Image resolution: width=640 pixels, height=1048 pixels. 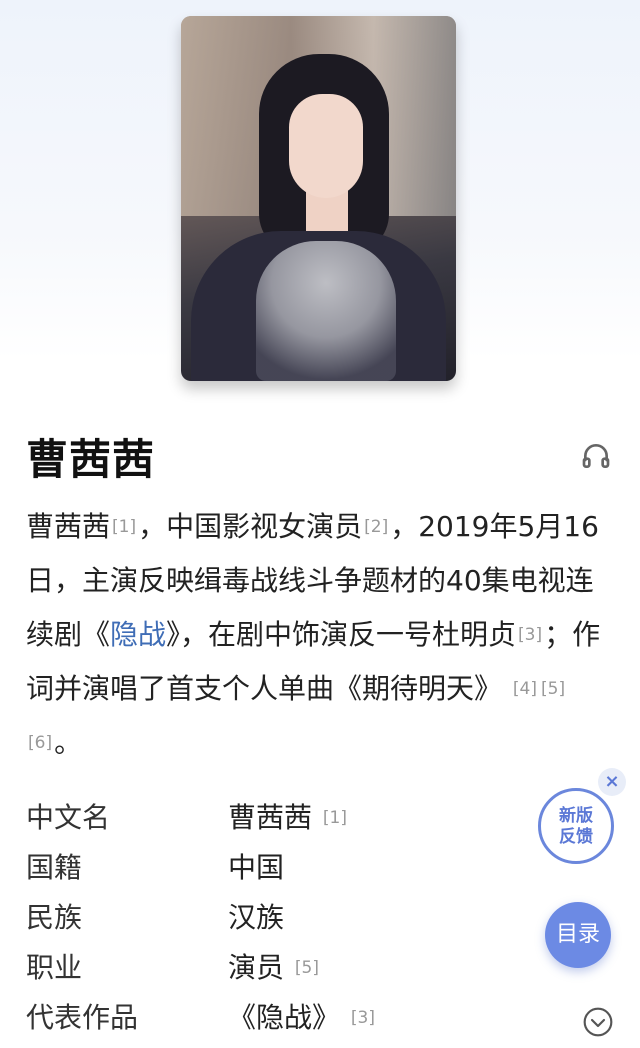 I want to click on summary-text: ，中国影视女演员, so click(x=250, y=526).